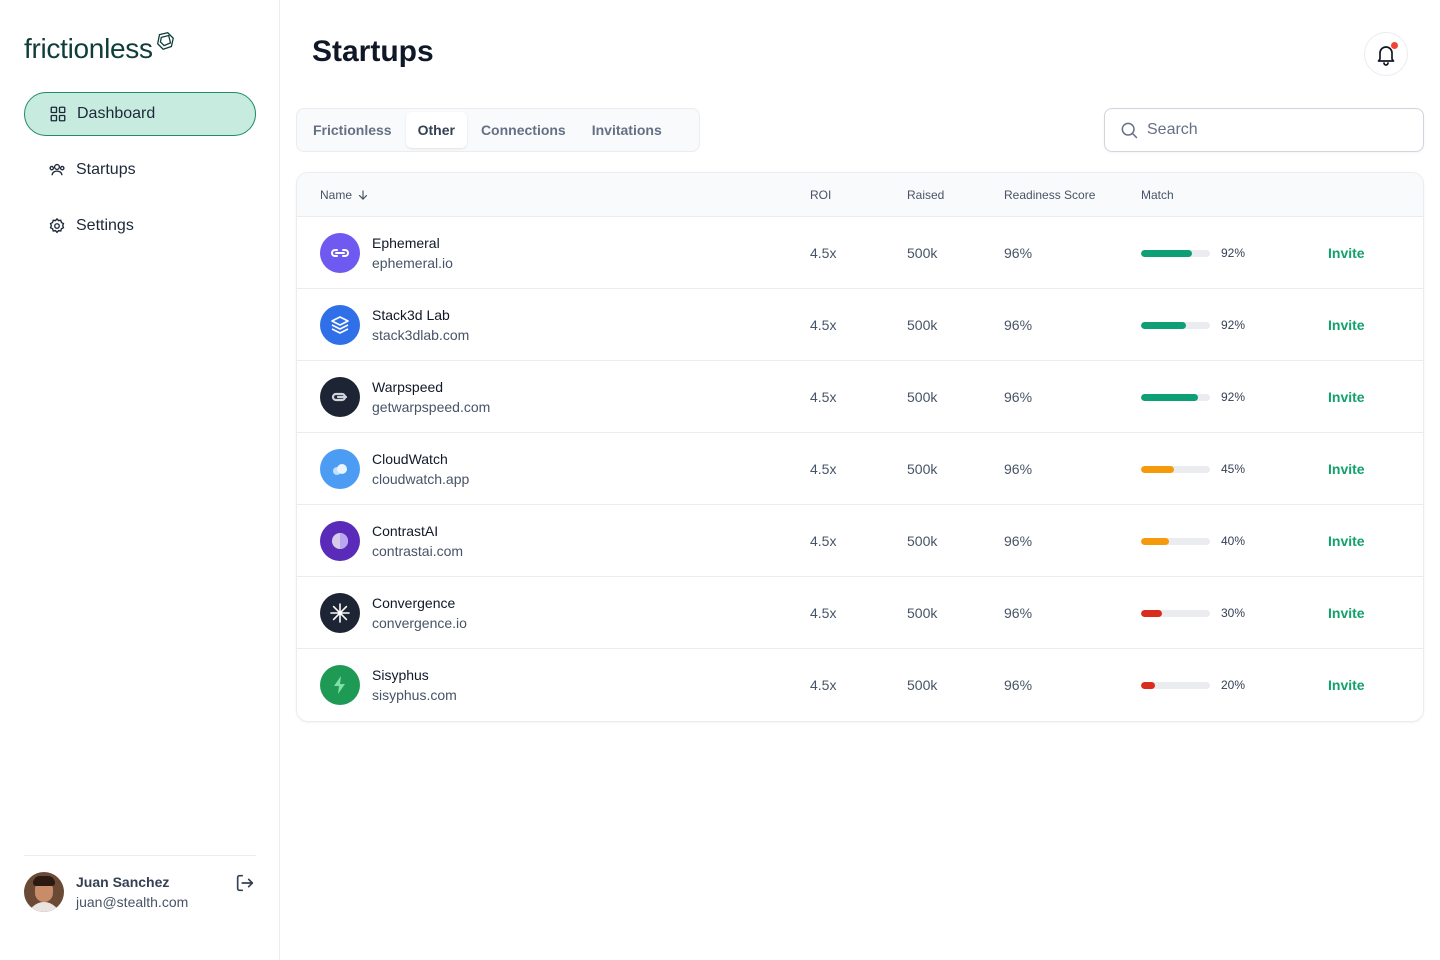 The width and height of the screenshot is (1440, 960). What do you see at coordinates (431, 387) in the screenshot?
I see `company-name: Warpspeed` at bounding box center [431, 387].